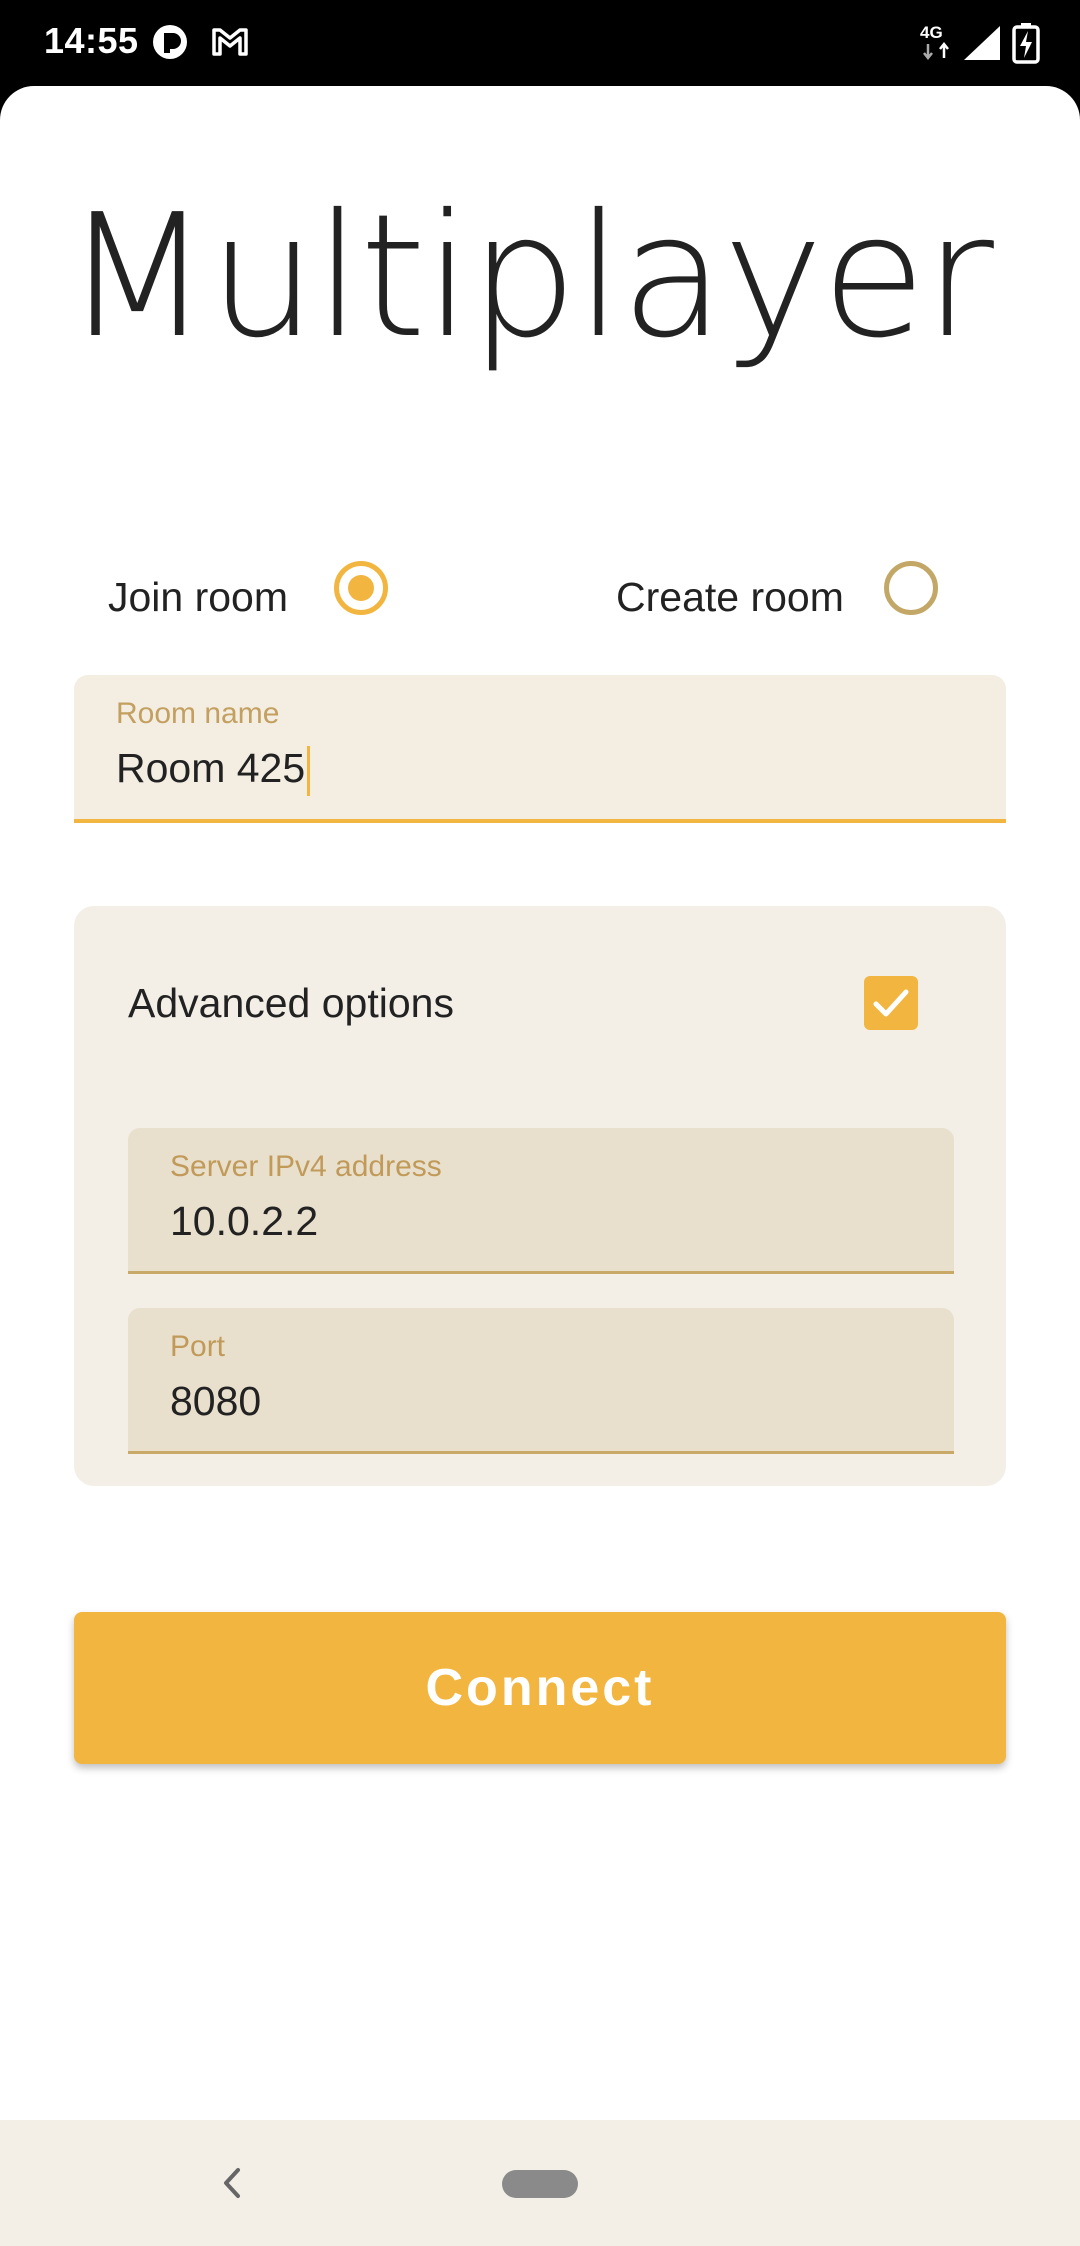 This screenshot has width=1080, height=2246. Describe the element at coordinates (198, 1346) in the screenshot. I see `port-label: Port` at that location.